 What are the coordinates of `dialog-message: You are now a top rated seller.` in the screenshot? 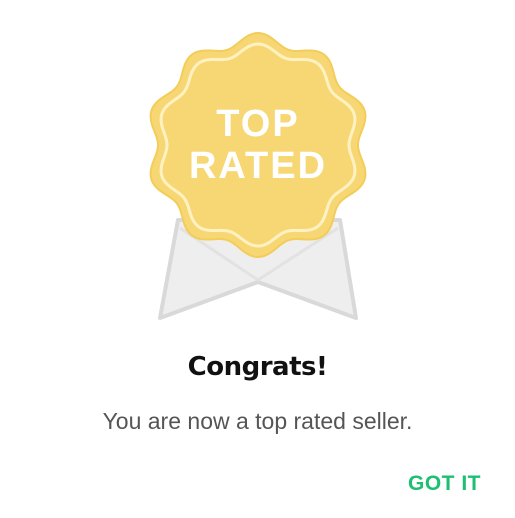 It's located at (257, 421).